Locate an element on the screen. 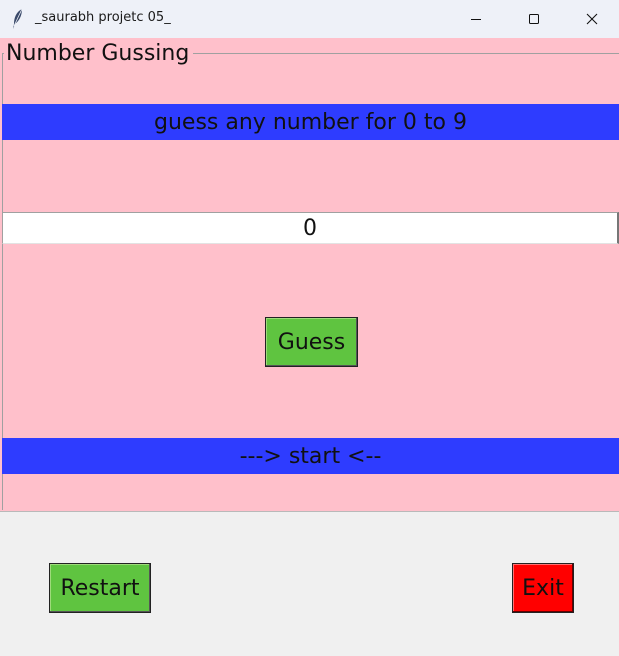 This screenshot has width=619, height=656. exit-button-label: Exit is located at coordinates (543, 588).